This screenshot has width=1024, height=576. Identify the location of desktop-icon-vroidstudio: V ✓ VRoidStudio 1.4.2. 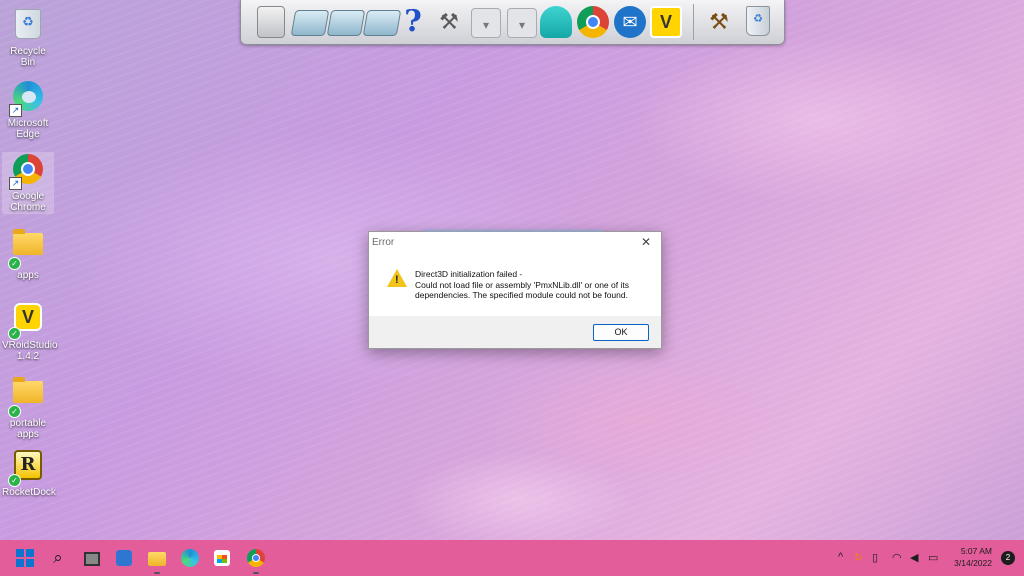
(30, 331).